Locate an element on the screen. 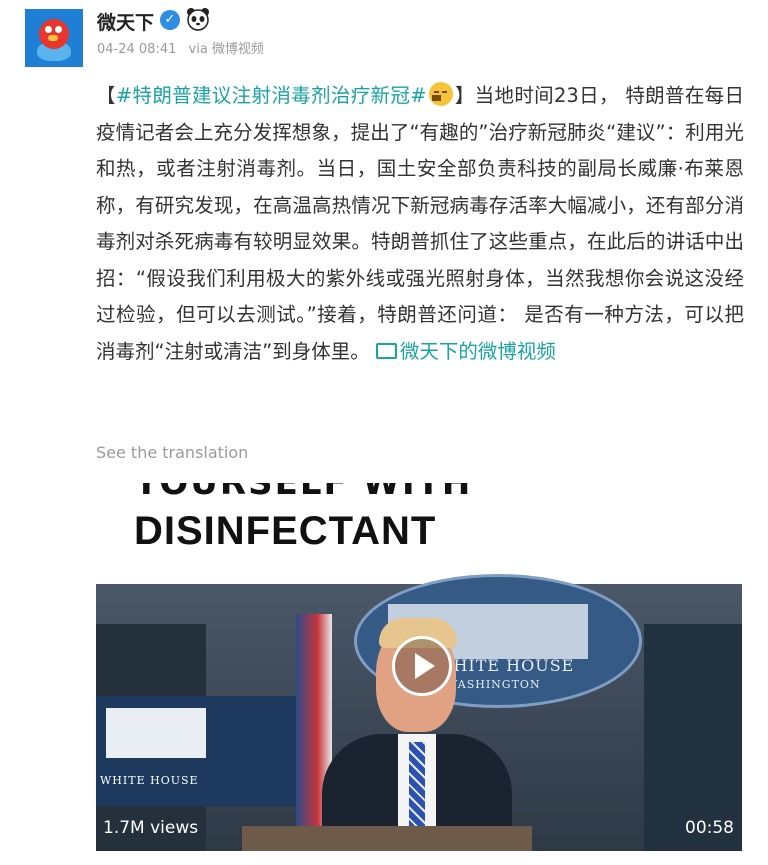 The width and height of the screenshot is (768, 865). topic-bracket-close: 】 is located at coordinates (464, 95).